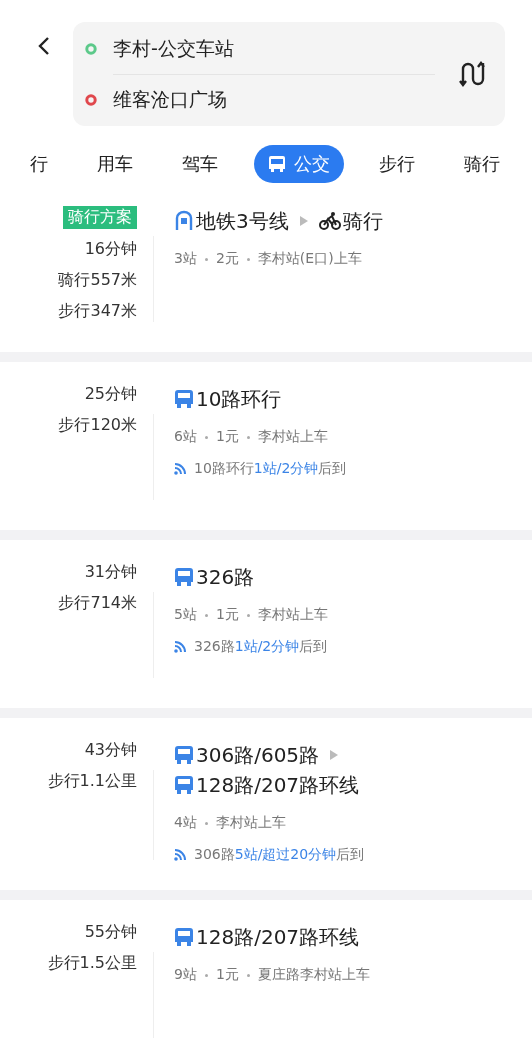  I want to click on subway-icon, so click(184, 221).